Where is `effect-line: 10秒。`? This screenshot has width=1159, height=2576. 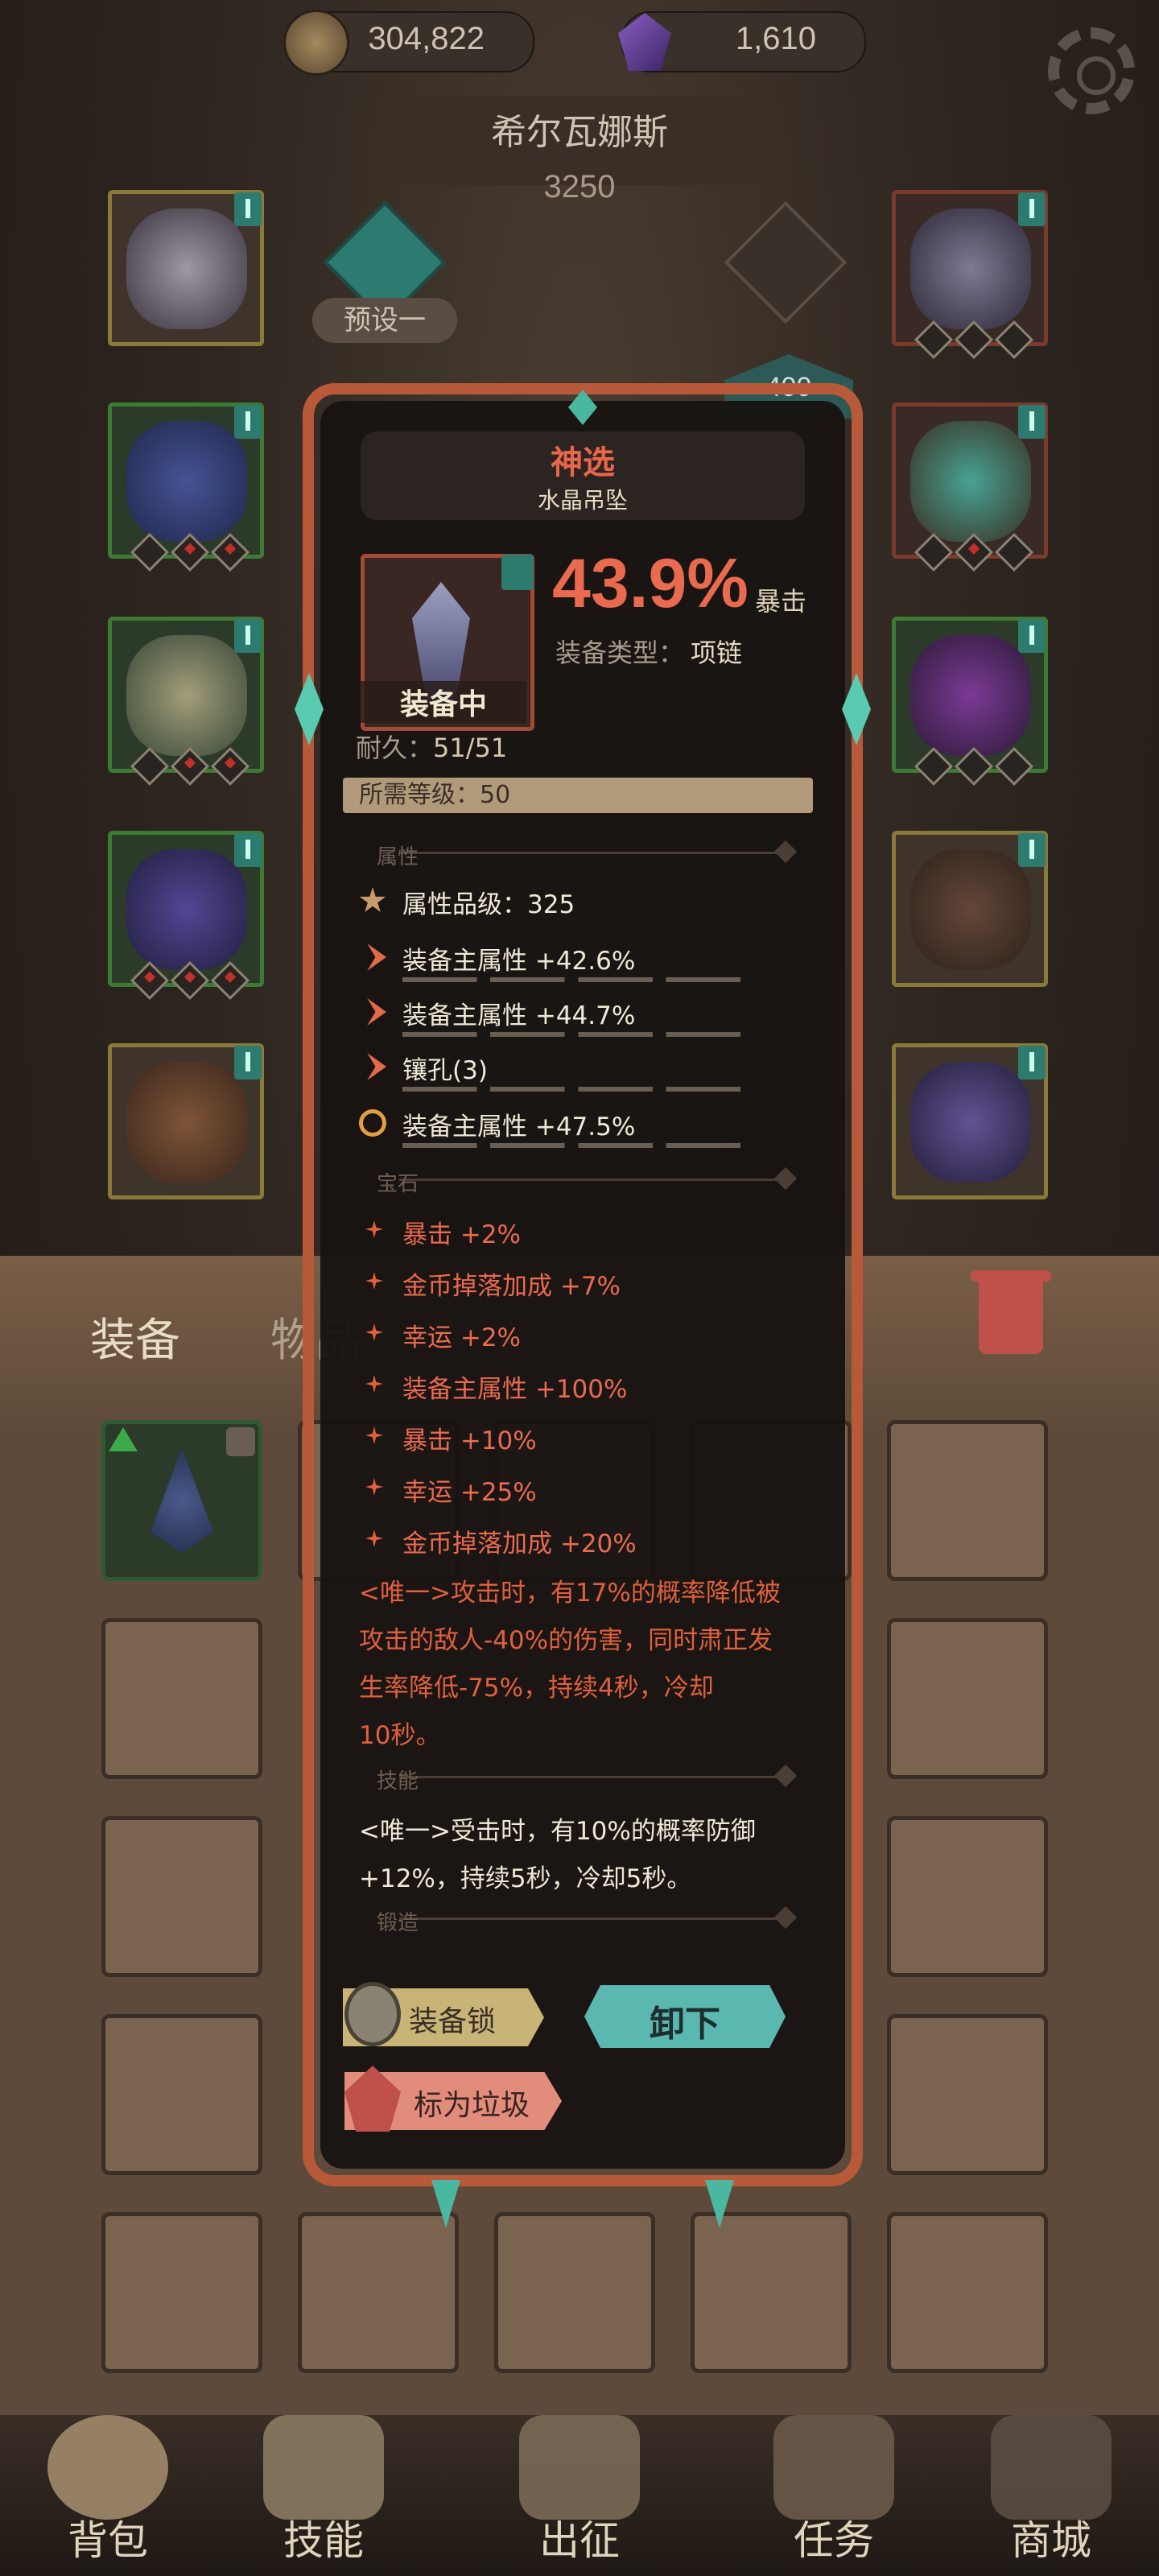 effect-line: 10秒。 is located at coordinates (400, 1735).